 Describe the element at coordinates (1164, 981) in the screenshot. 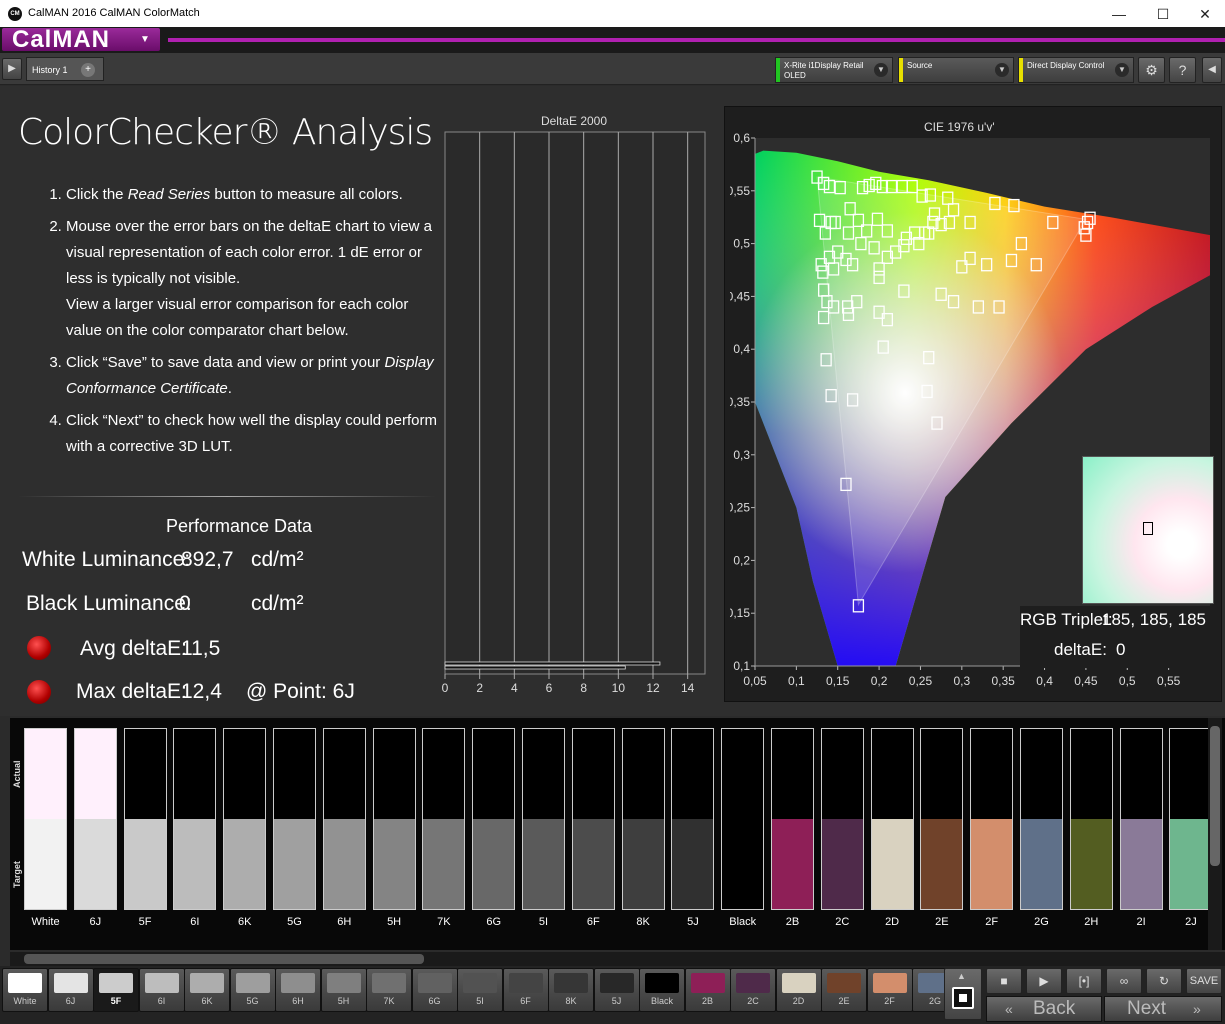

I see `refresh-icon: ↻` at that location.